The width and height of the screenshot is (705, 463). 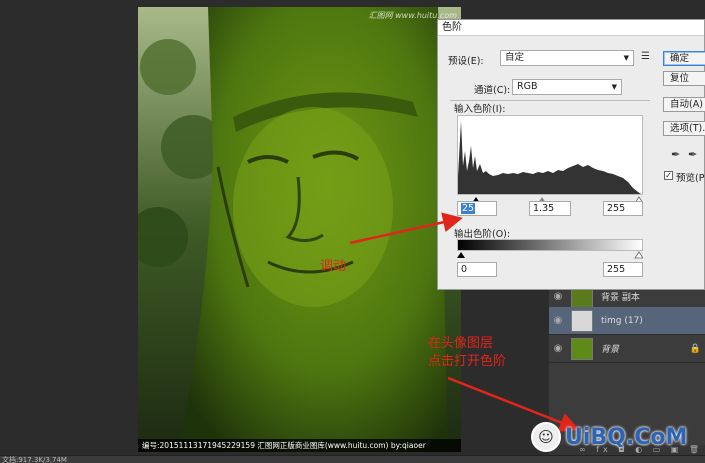 I want to click on layer-name: 背景, so click(x=610, y=350).